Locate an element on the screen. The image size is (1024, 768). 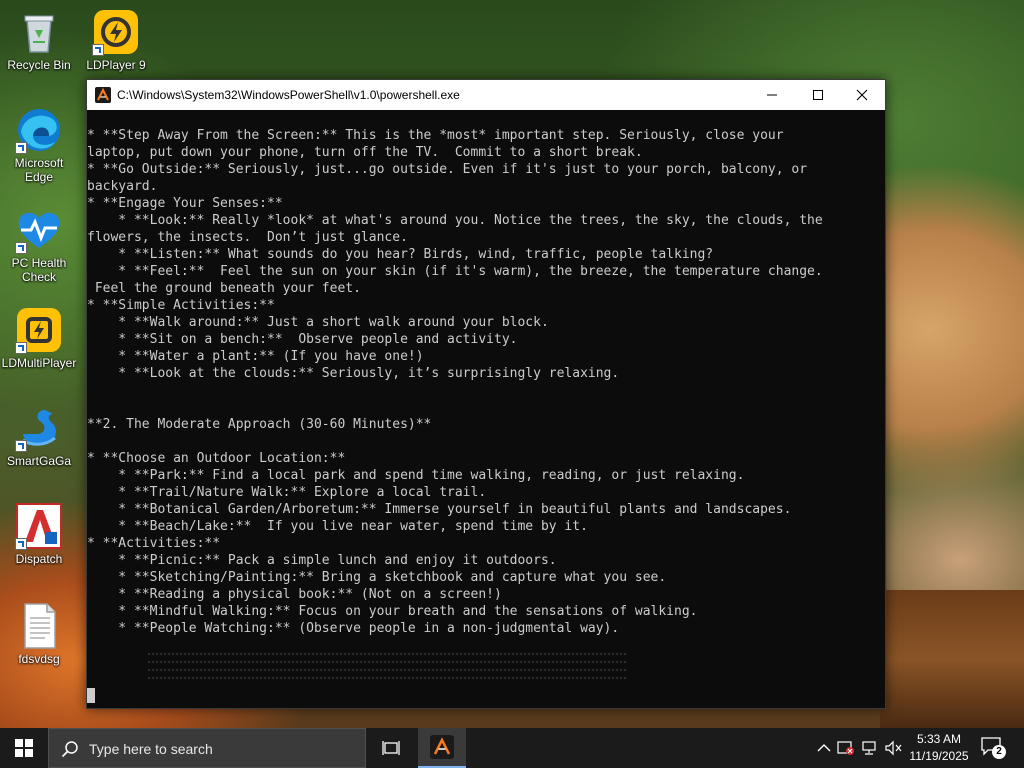
desktop-icon-label: SmartGaGa is located at coordinates (39, 461).